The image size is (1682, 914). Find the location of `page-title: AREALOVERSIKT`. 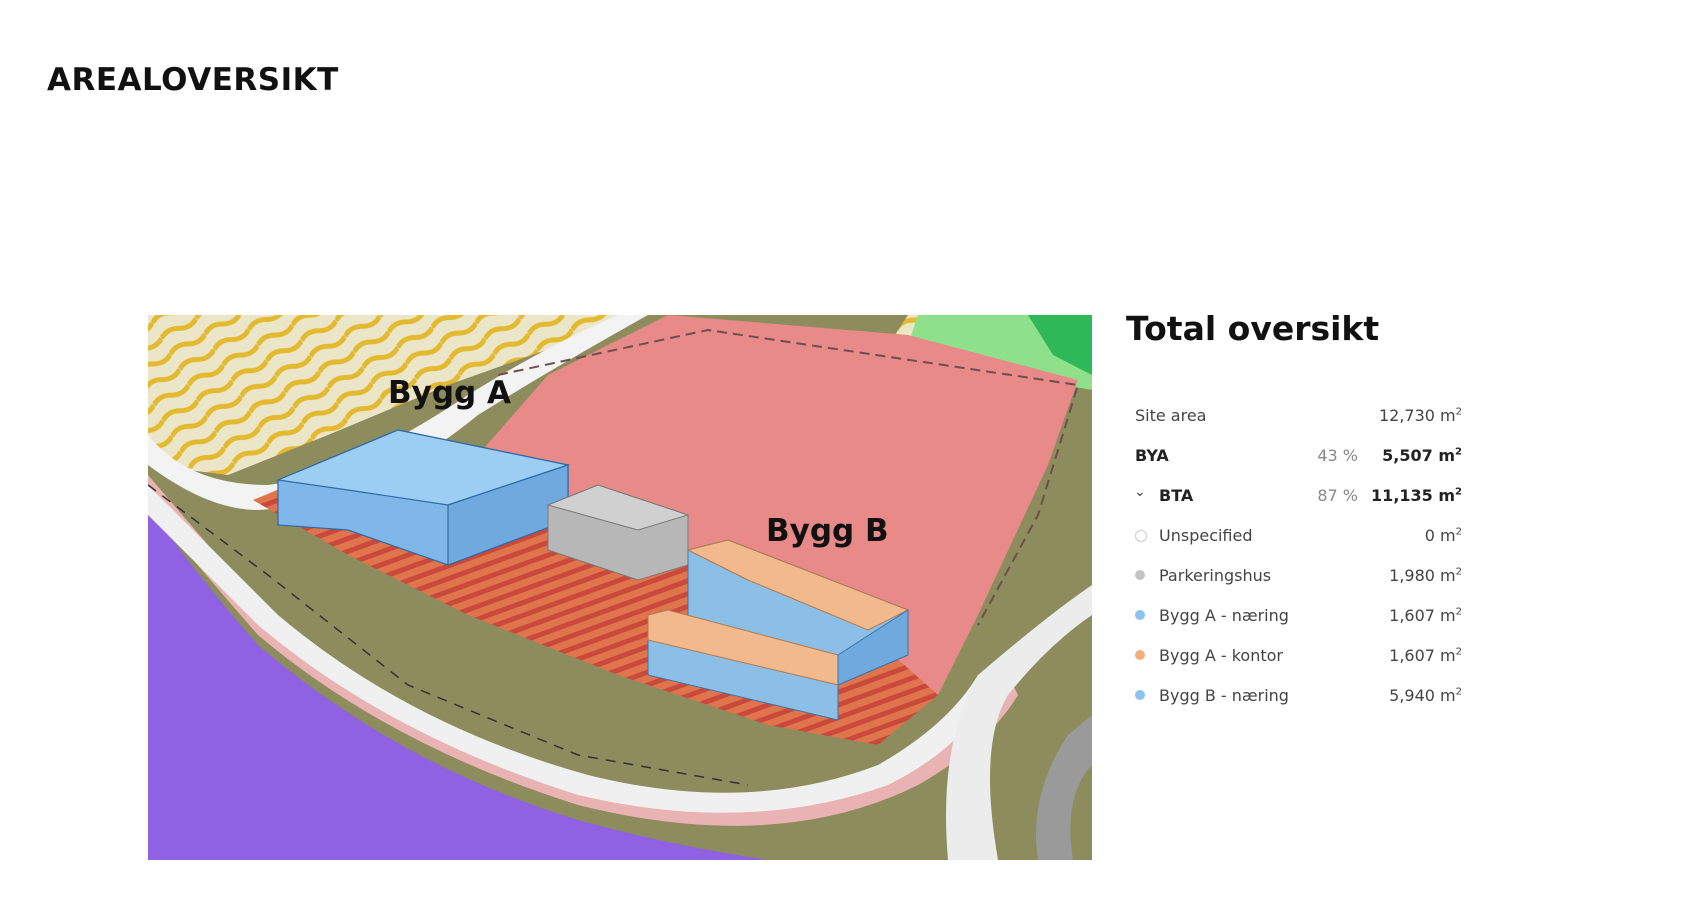

page-title: AREALOVERSIKT is located at coordinates (193, 80).